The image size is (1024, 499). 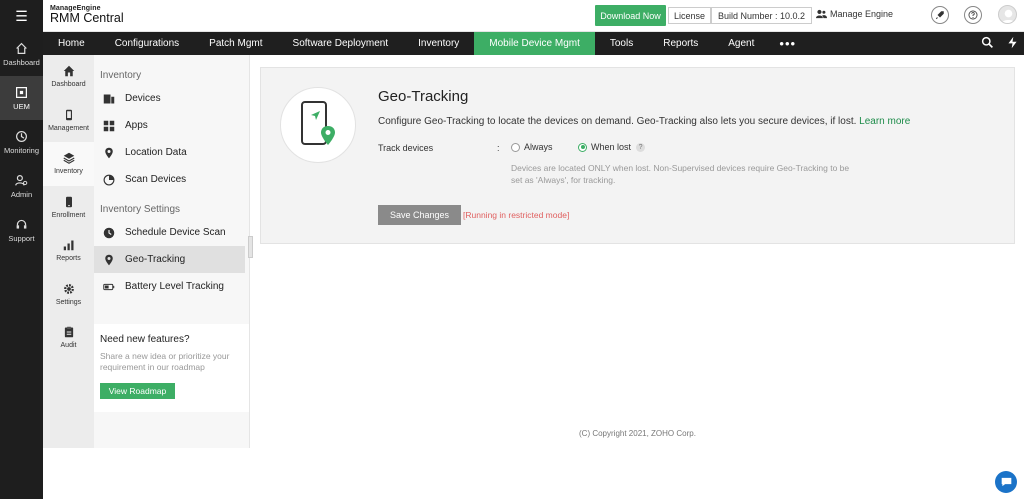 I want to click on rail-item-admin: Admin, so click(x=21, y=186).